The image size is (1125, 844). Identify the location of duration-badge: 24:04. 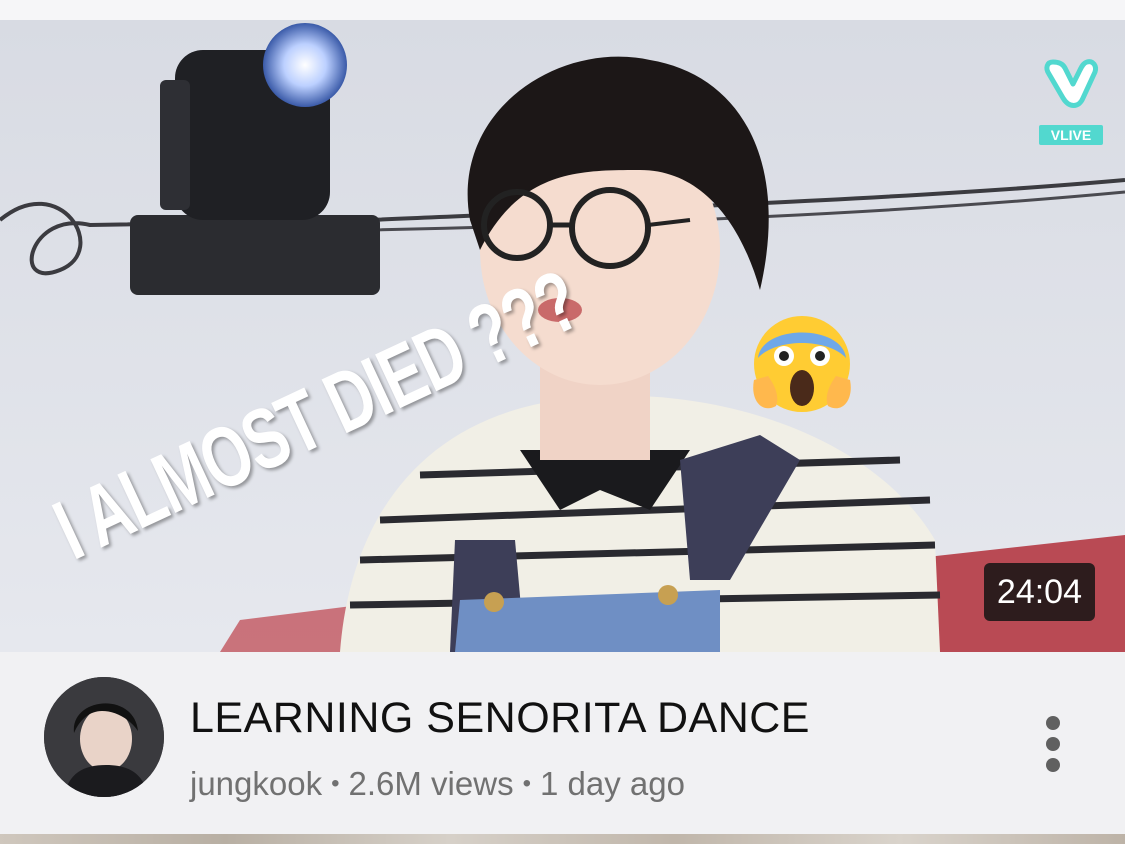
(1039, 592).